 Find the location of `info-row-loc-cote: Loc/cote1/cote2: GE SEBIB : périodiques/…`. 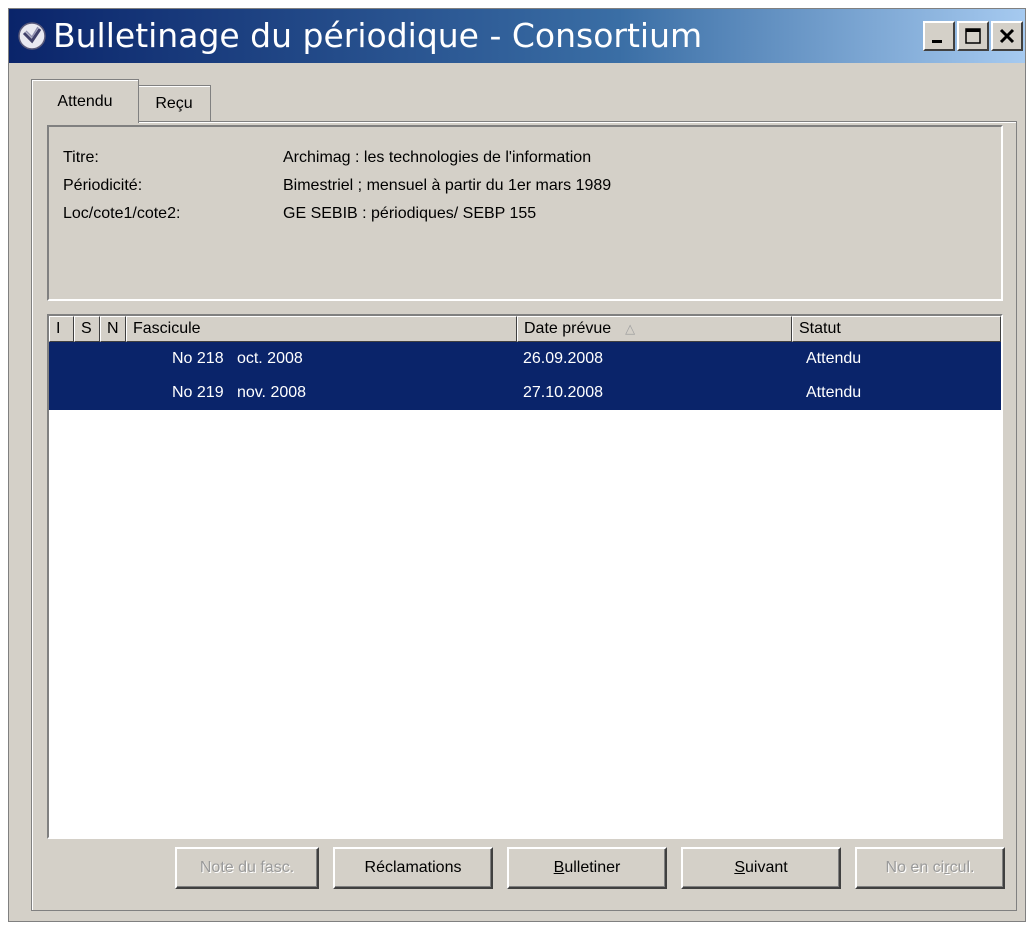

info-row-loc-cote: Loc/cote1/cote2: GE SEBIB : périodiques/… is located at coordinates (299, 214).